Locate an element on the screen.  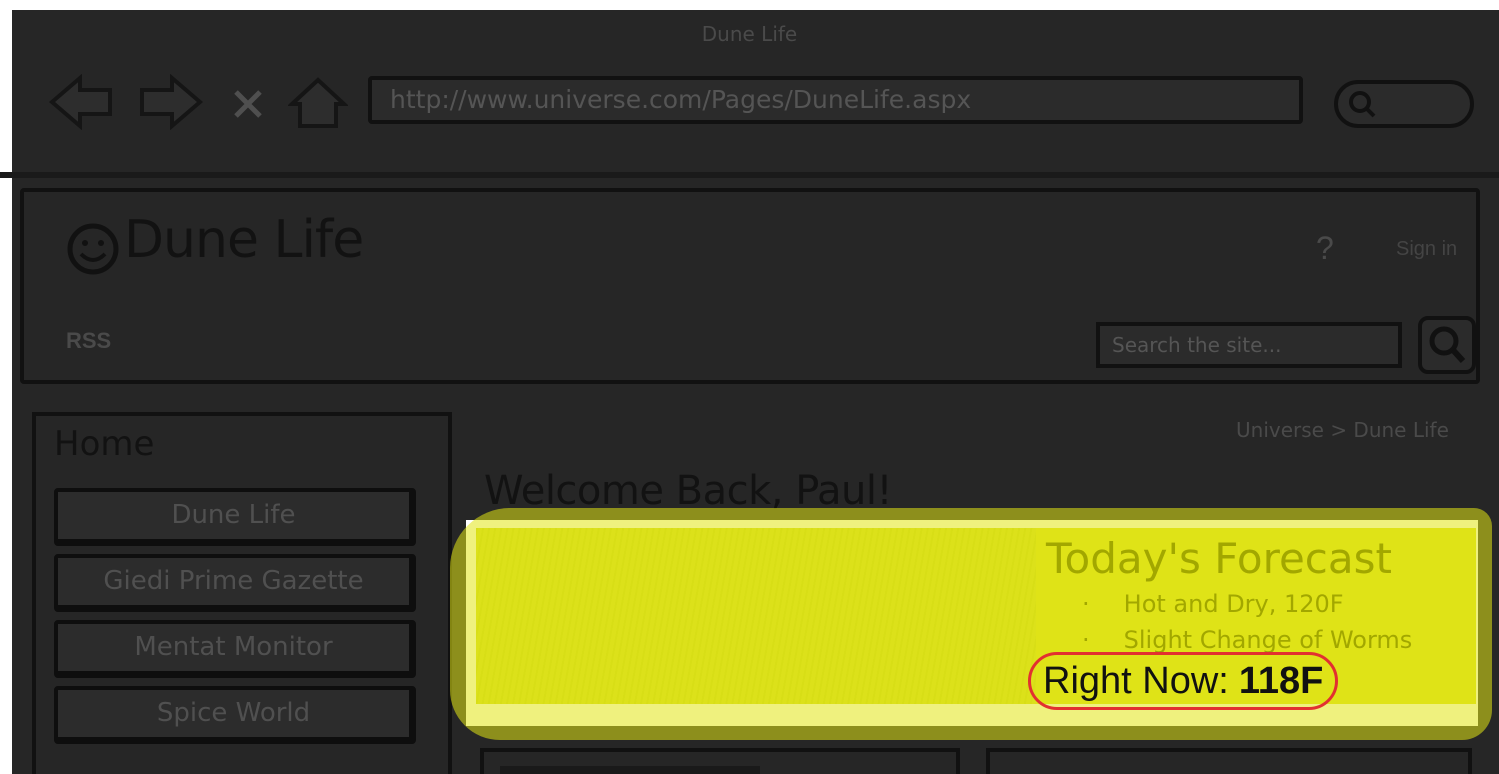
sidebar-heading: Home is located at coordinates (104, 444).